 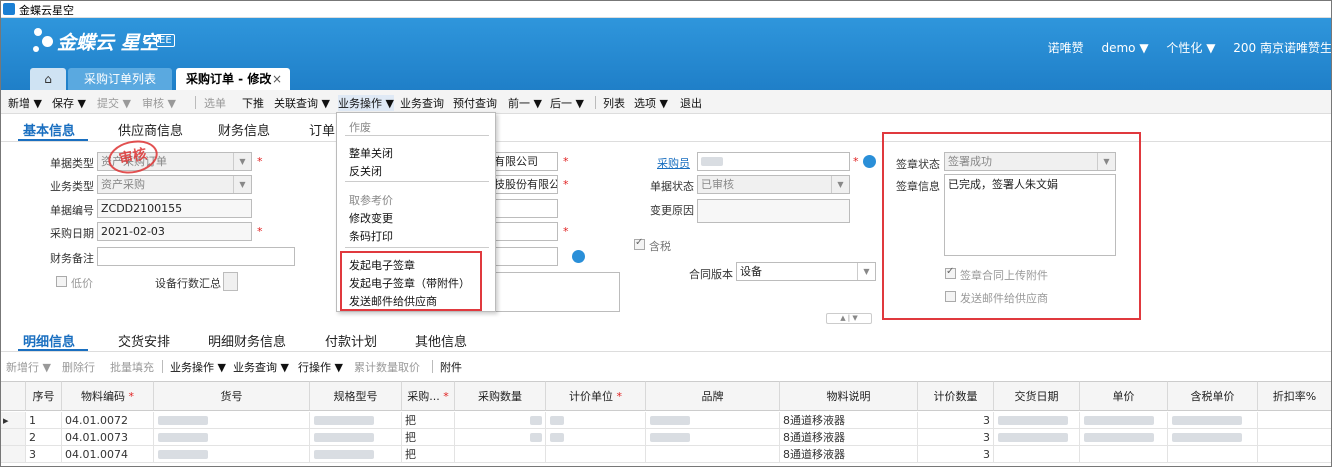 What do you see at coordinates (371, 200) in the screenshot?
I see `menu-item-ref-price: 取参考价` at bounding box center [371, 200].